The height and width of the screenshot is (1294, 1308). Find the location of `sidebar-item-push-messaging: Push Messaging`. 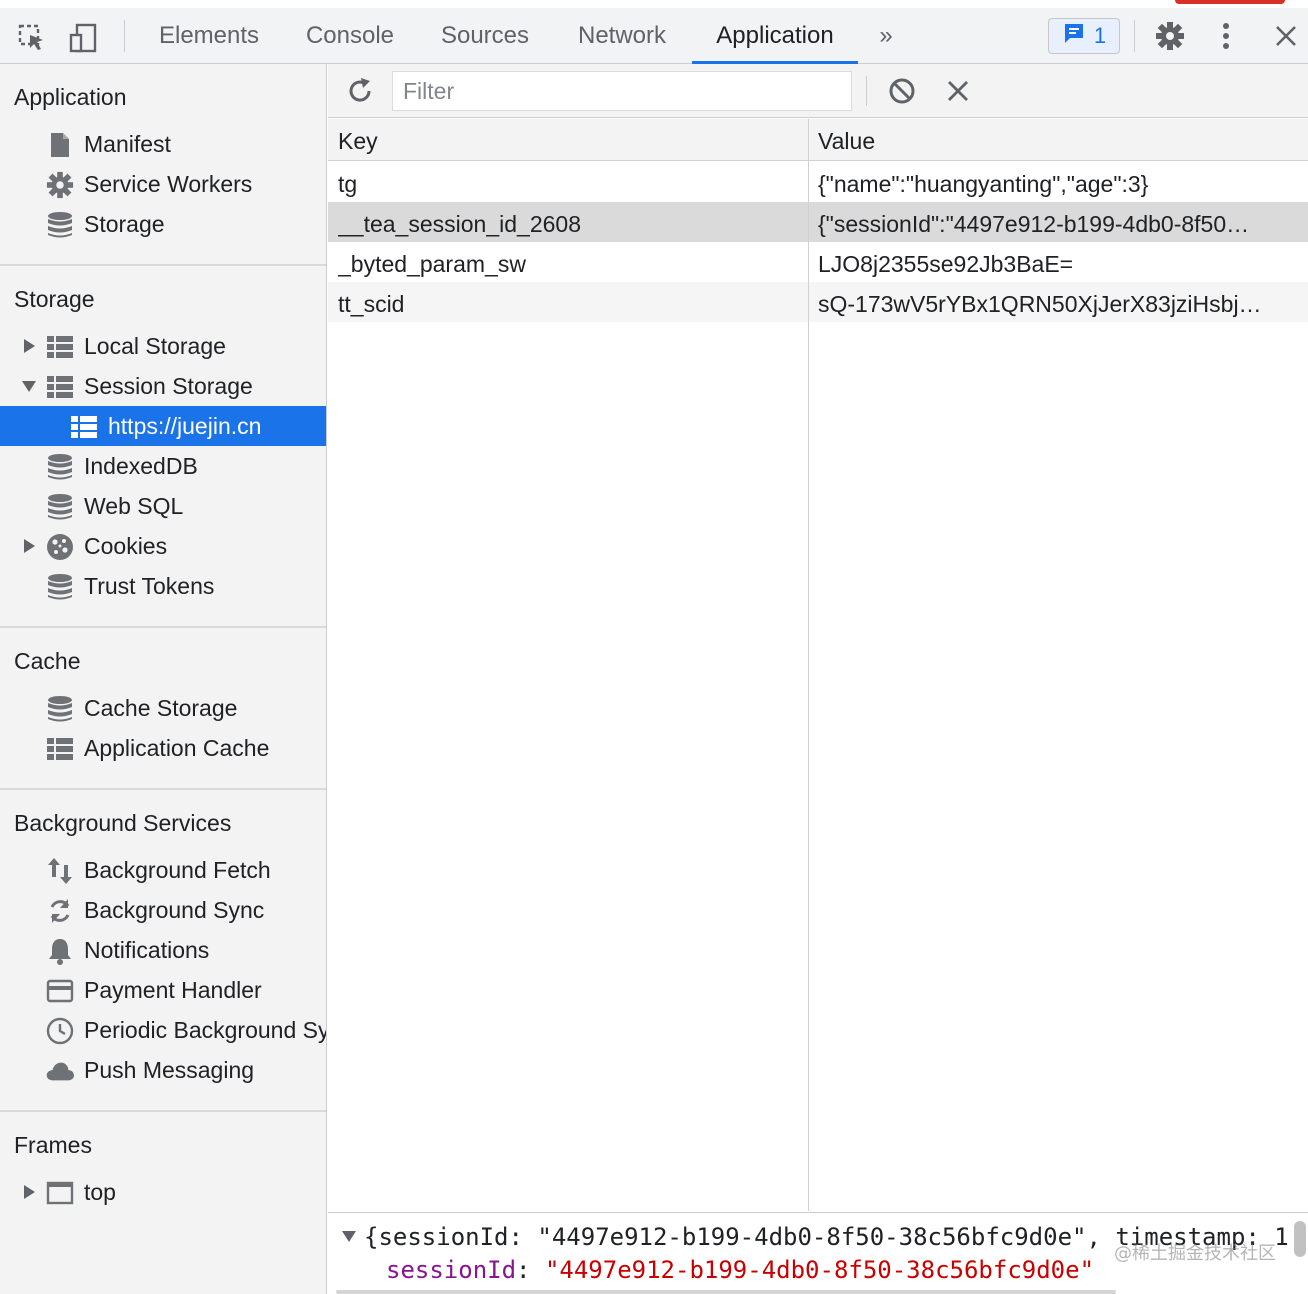

sidebar-item-push-messaging: Push Messaging is located at coordinates (163, 1070).